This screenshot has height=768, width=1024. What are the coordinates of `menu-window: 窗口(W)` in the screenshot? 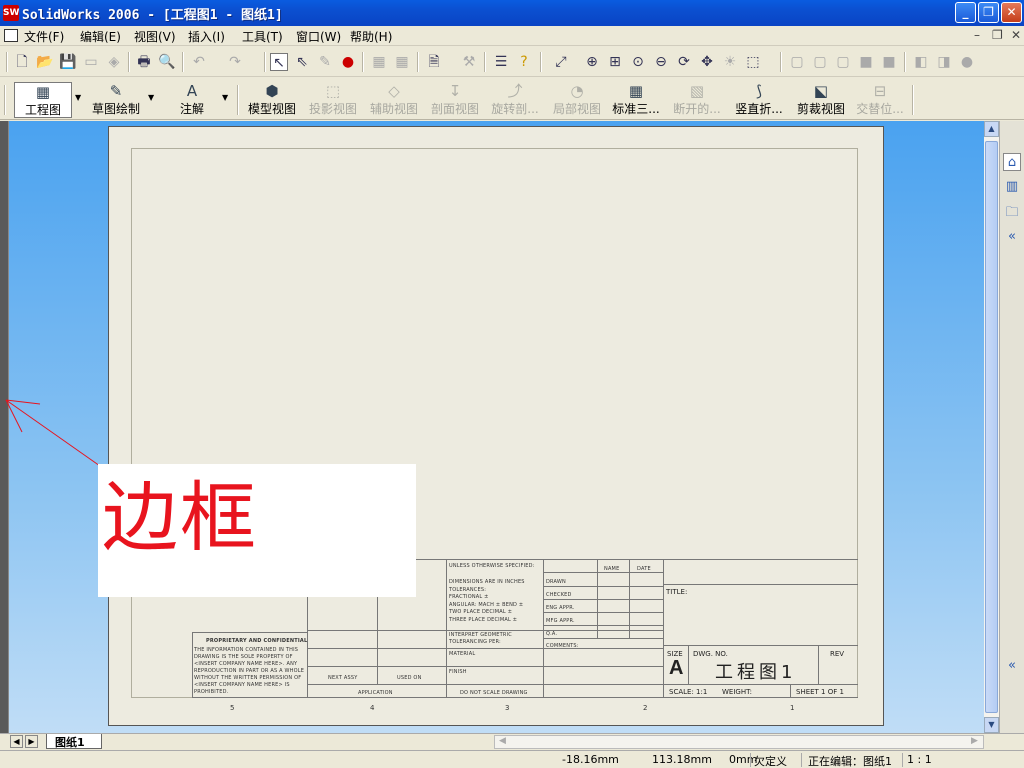 It's located at (318, 36).